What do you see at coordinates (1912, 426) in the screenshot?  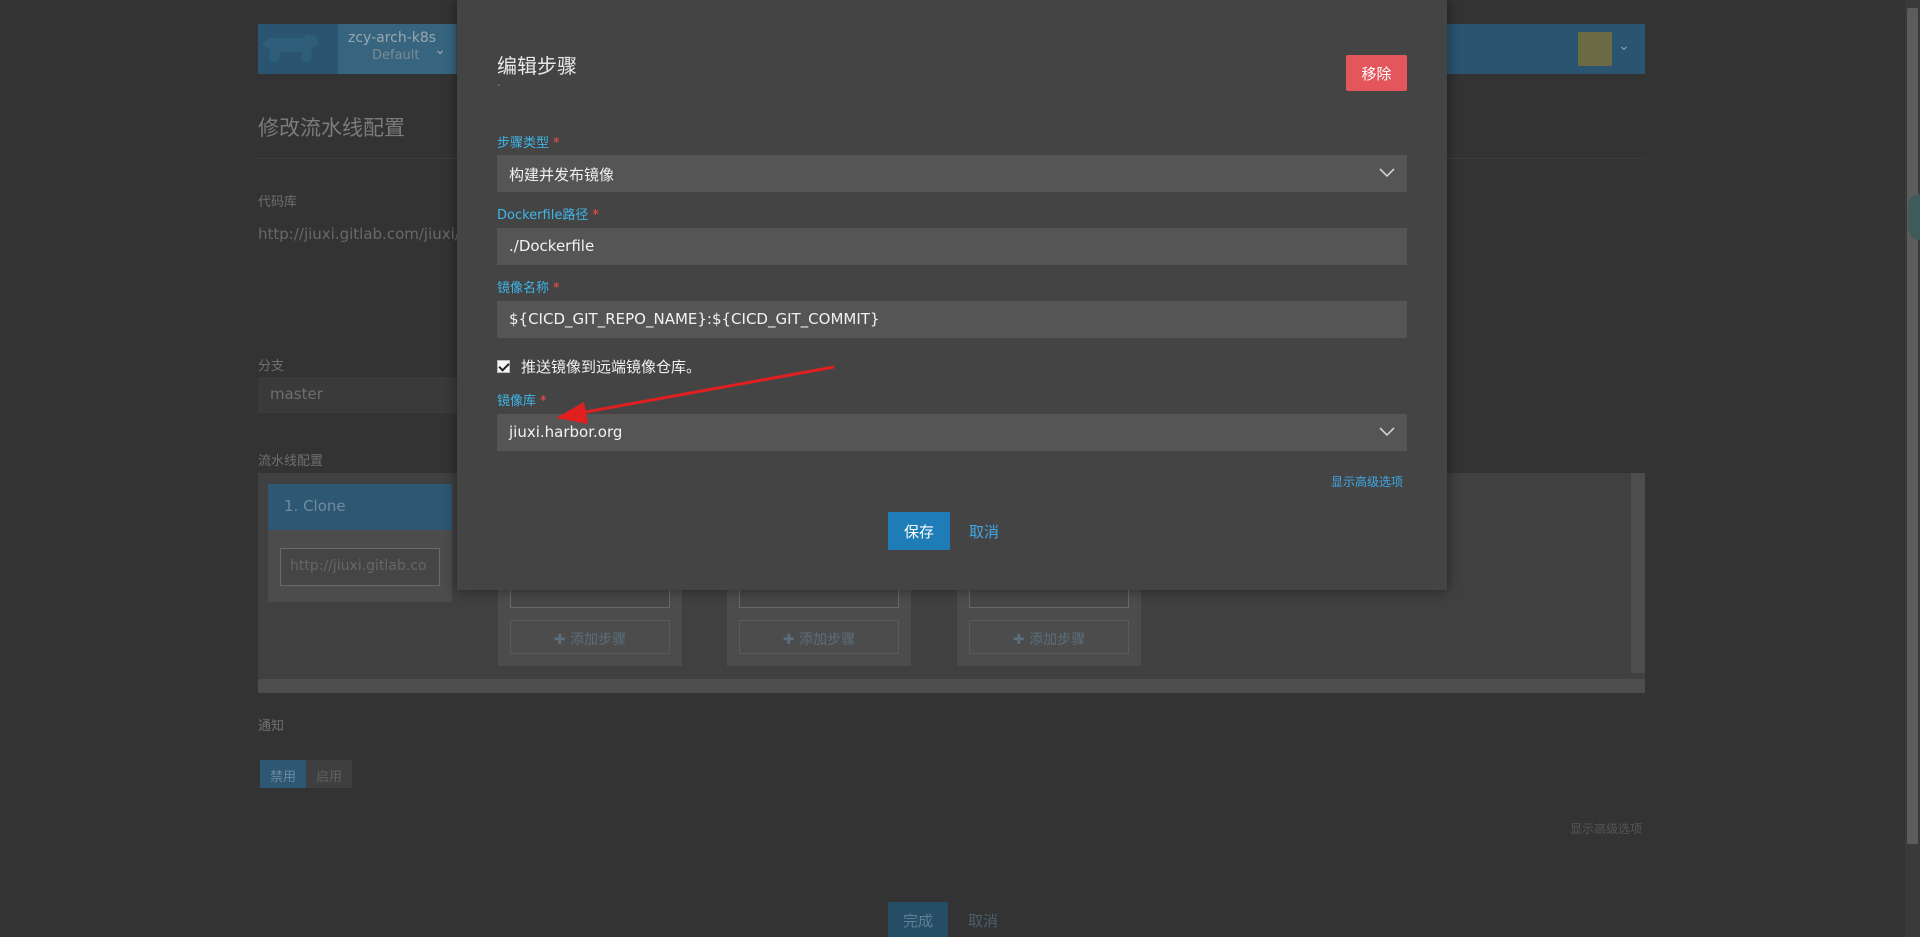 I see `window-scrollbar-thumb` at bounding box center [1912, 426].